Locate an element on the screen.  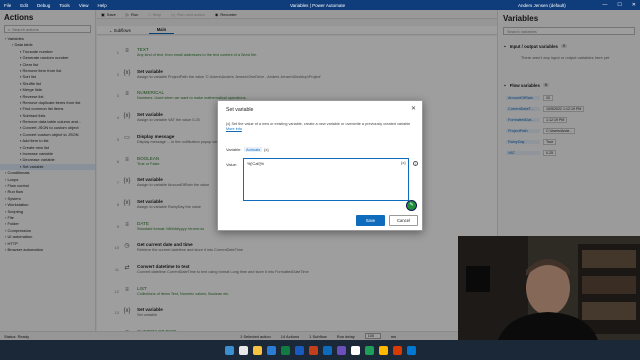
value-input: %['Cat']% is located at coordinates (326, 179).